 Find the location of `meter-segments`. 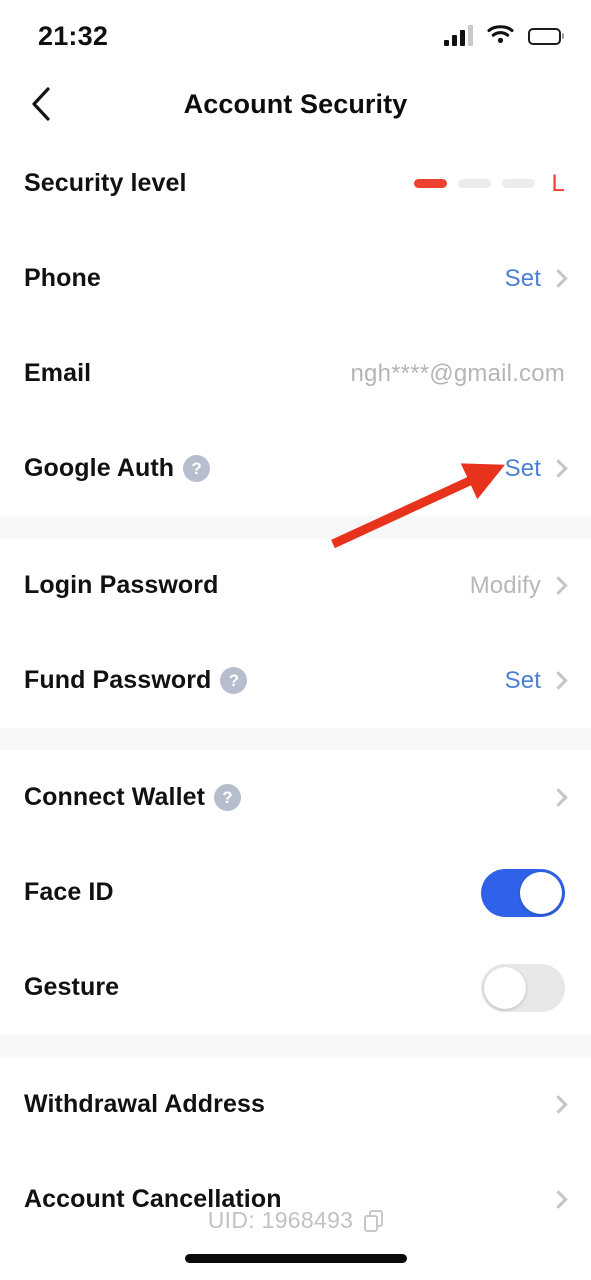

meter-segments is located at coordinates (475, 183).